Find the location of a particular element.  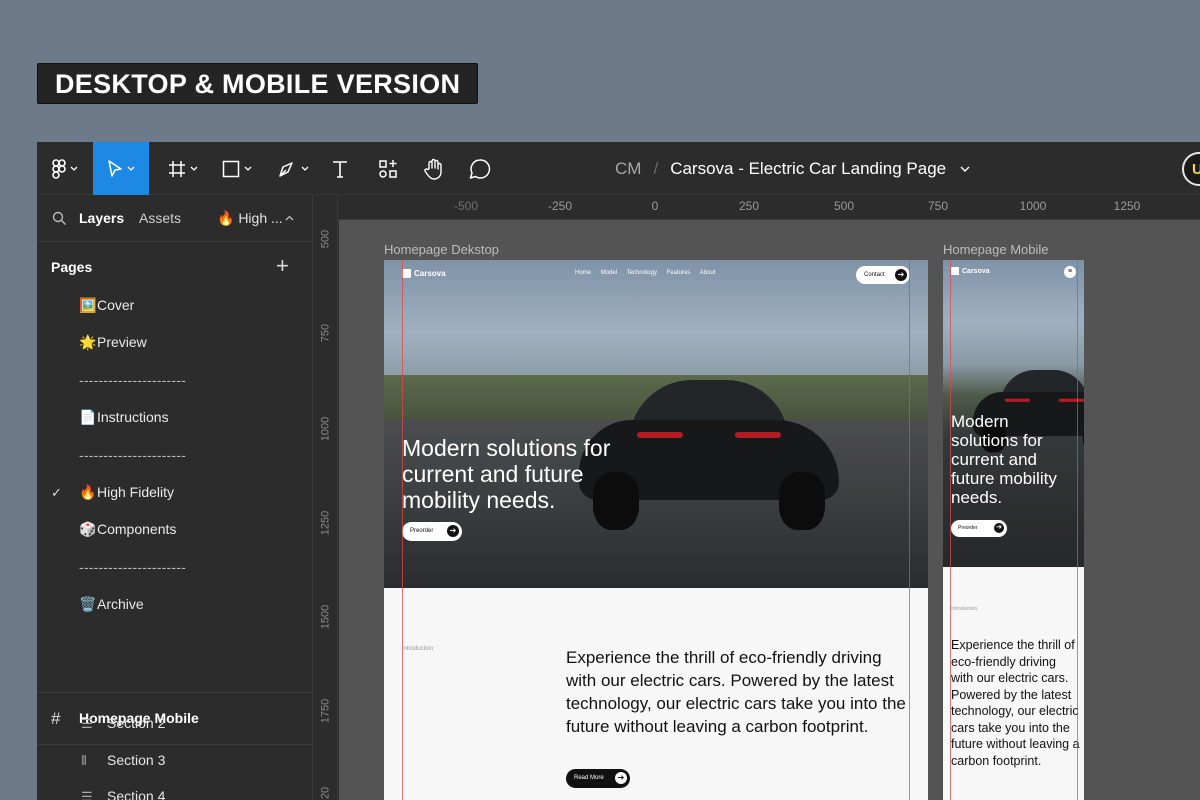

layer-label: Section 4 is located at coordinates (136, 794).